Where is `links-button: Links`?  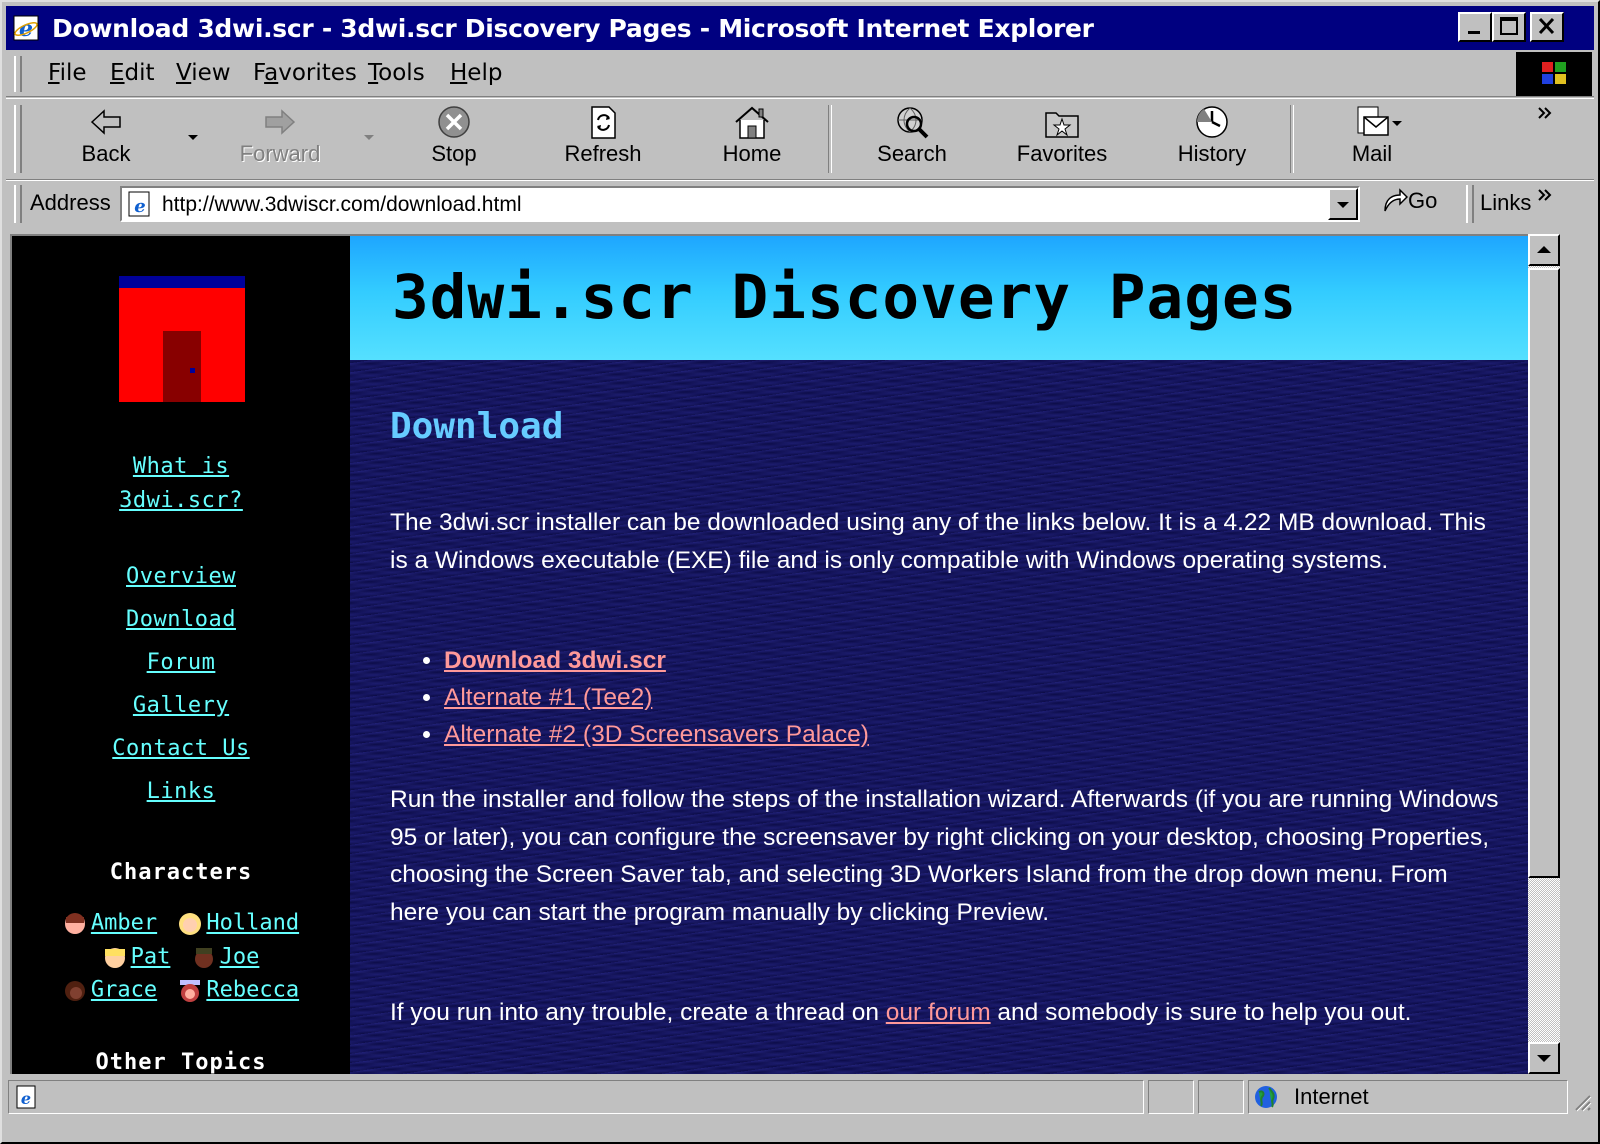
links-button: Links is located at coordinates (1505, 203).